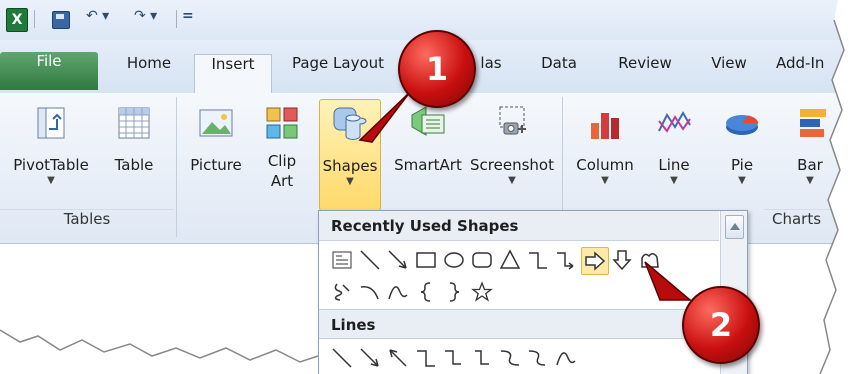 The width and height of the screenshot is (849, 374). I want to click on callout-1: 1, so click(437, 69).